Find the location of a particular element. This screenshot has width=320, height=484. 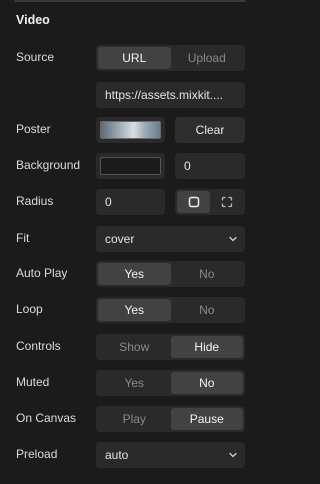

controls-option-show: Show is located at coordinates (134, 347).